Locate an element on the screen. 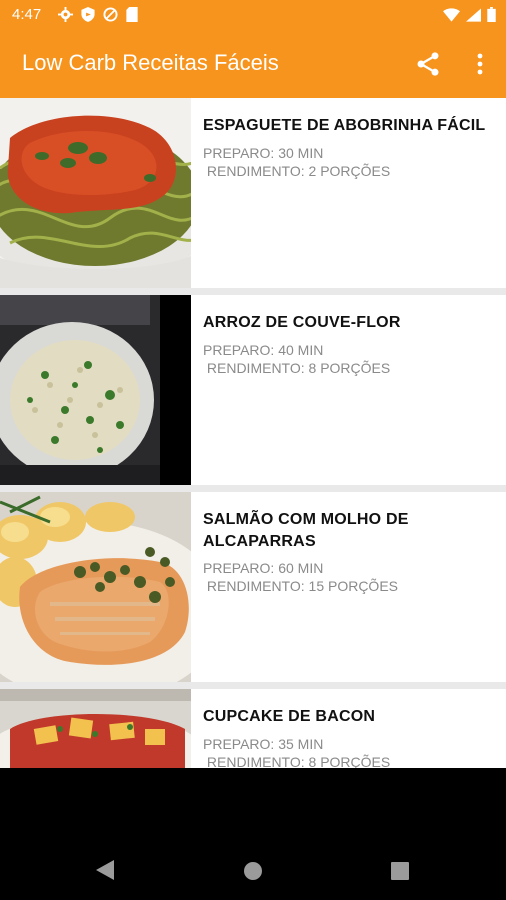 This screenshot has width=506, height=900. status-time: 4:47 is located at coordinates (27, 14).